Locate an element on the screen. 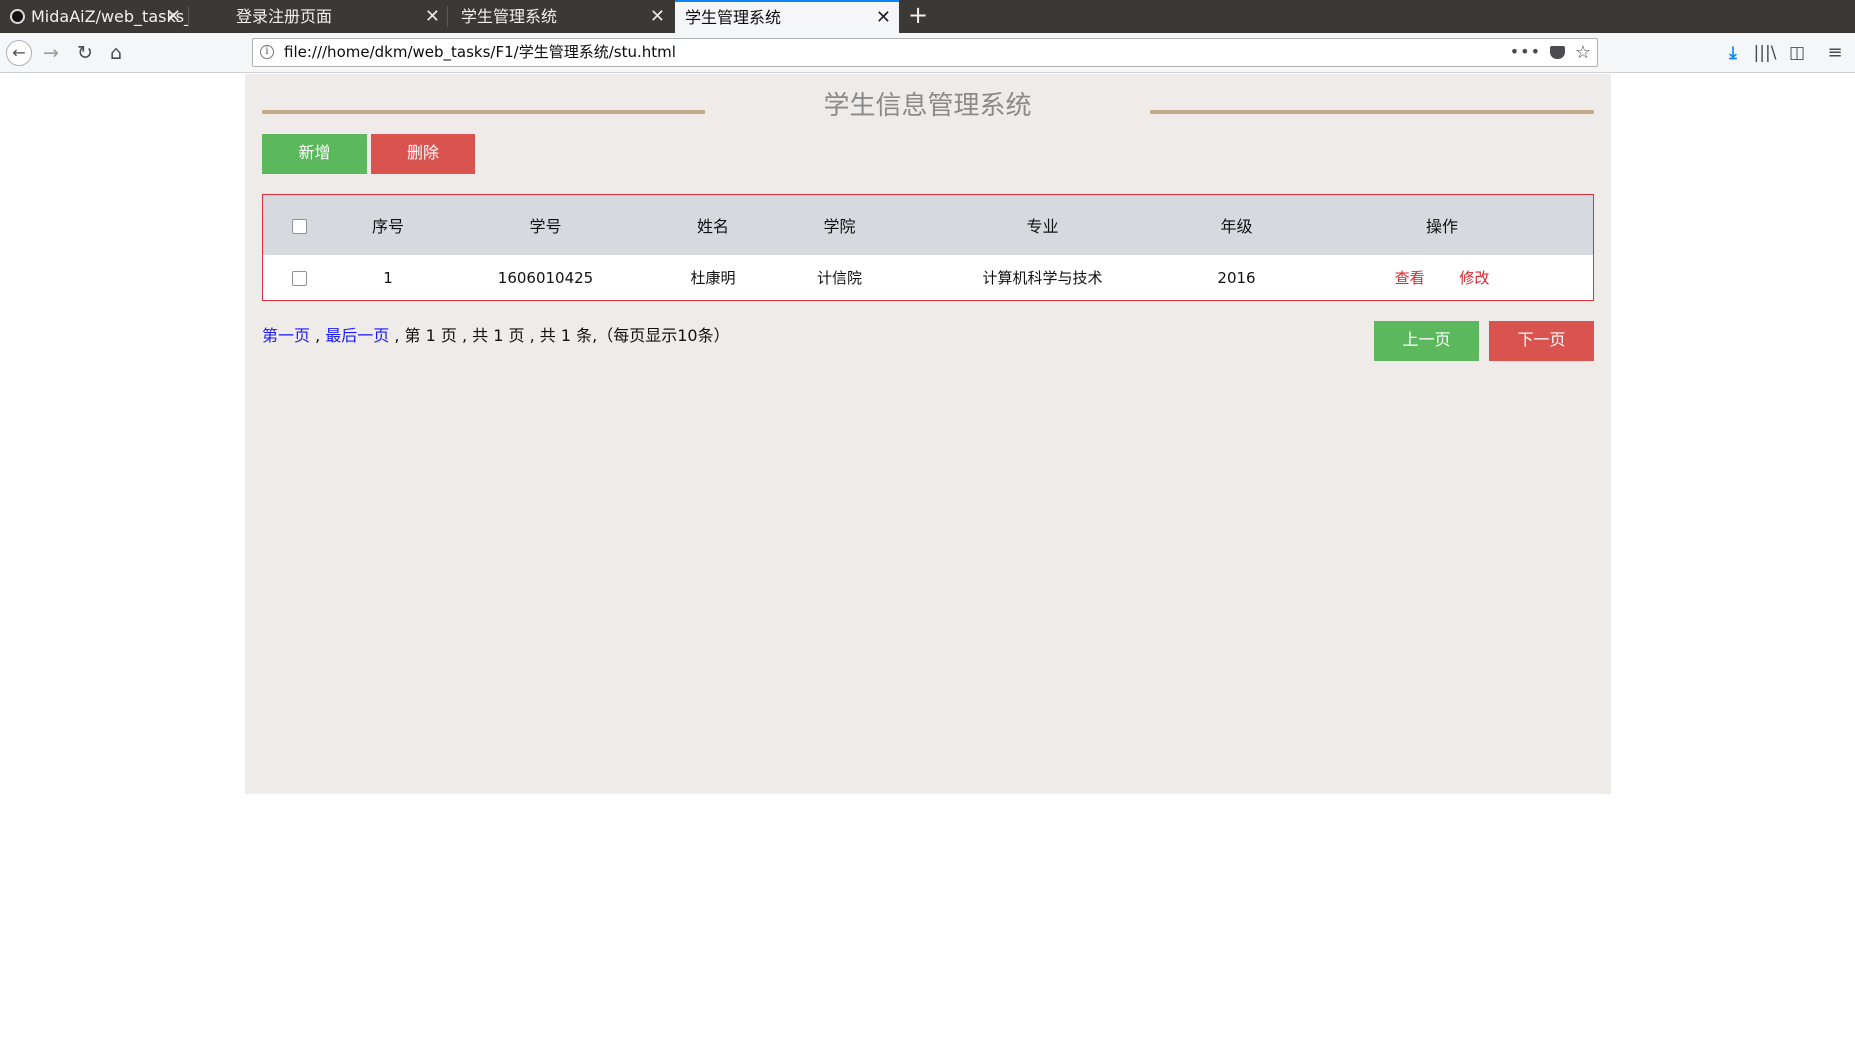  back-arrow-icon: ← is located at coordinates (19, 53).